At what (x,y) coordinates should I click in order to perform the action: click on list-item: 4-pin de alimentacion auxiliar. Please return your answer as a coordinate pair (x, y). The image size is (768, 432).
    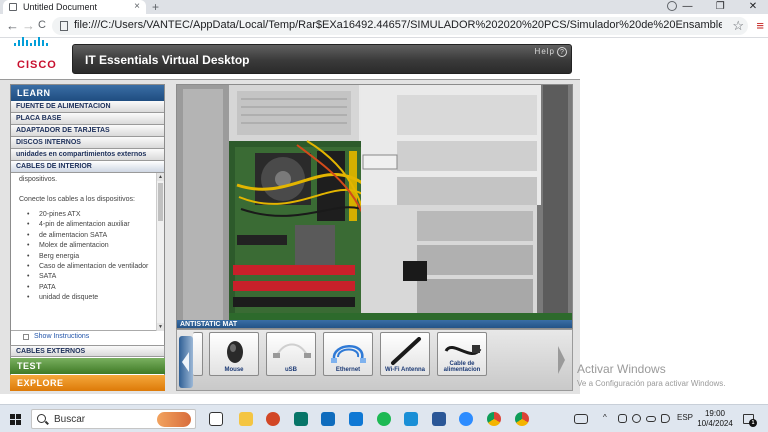
    Looking at the image, I should click on (89, 225).